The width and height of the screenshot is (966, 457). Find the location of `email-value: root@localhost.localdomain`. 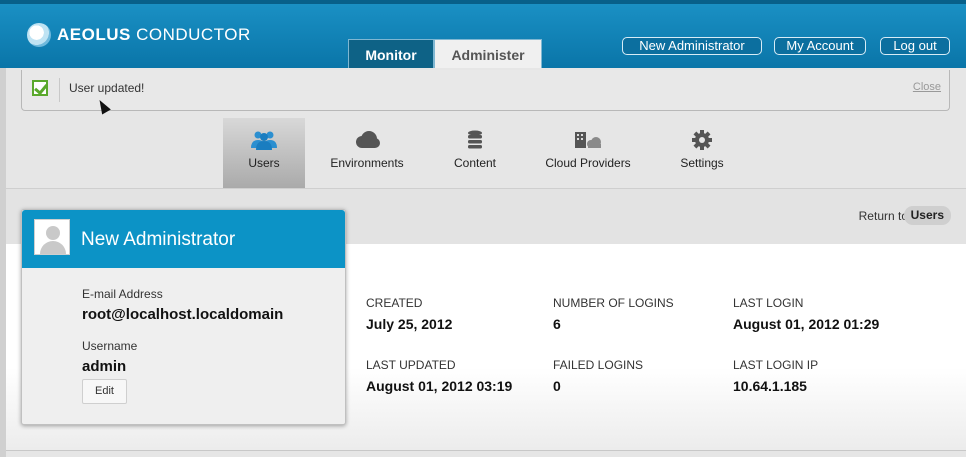

email-value: root@localhost.localdomain is located at coordinates (183, 314).